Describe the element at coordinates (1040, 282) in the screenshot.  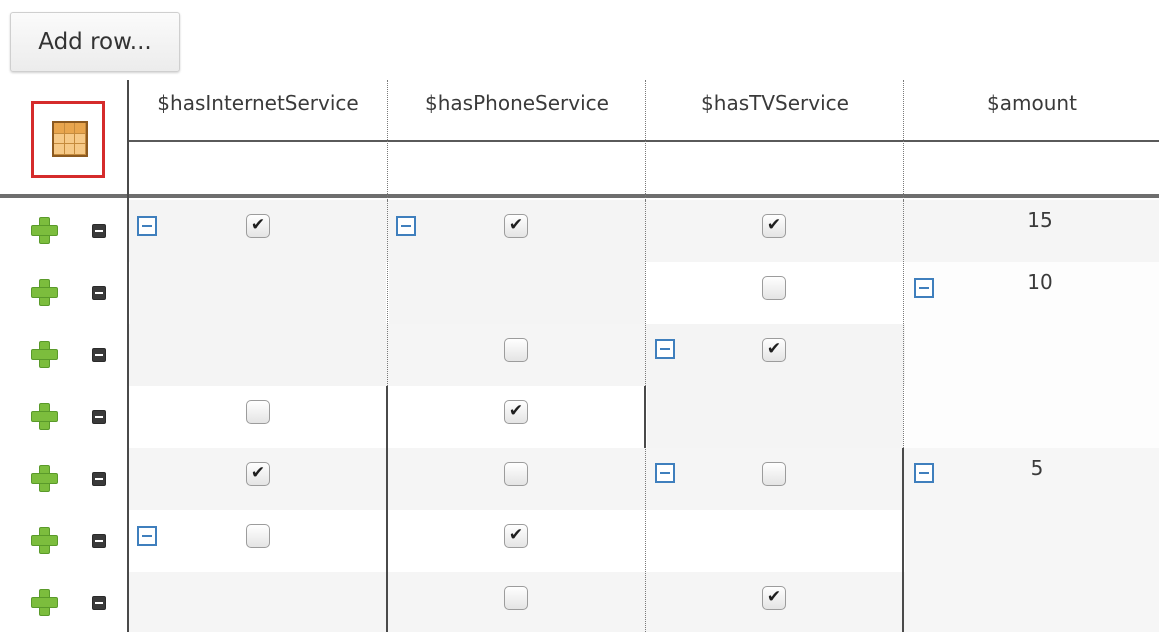
I see `amount-value: 10` at that location.